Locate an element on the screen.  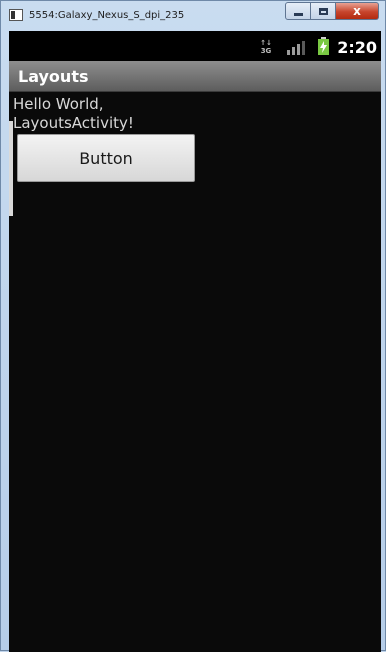
minimize-icon is located at coordinates (298, 14).